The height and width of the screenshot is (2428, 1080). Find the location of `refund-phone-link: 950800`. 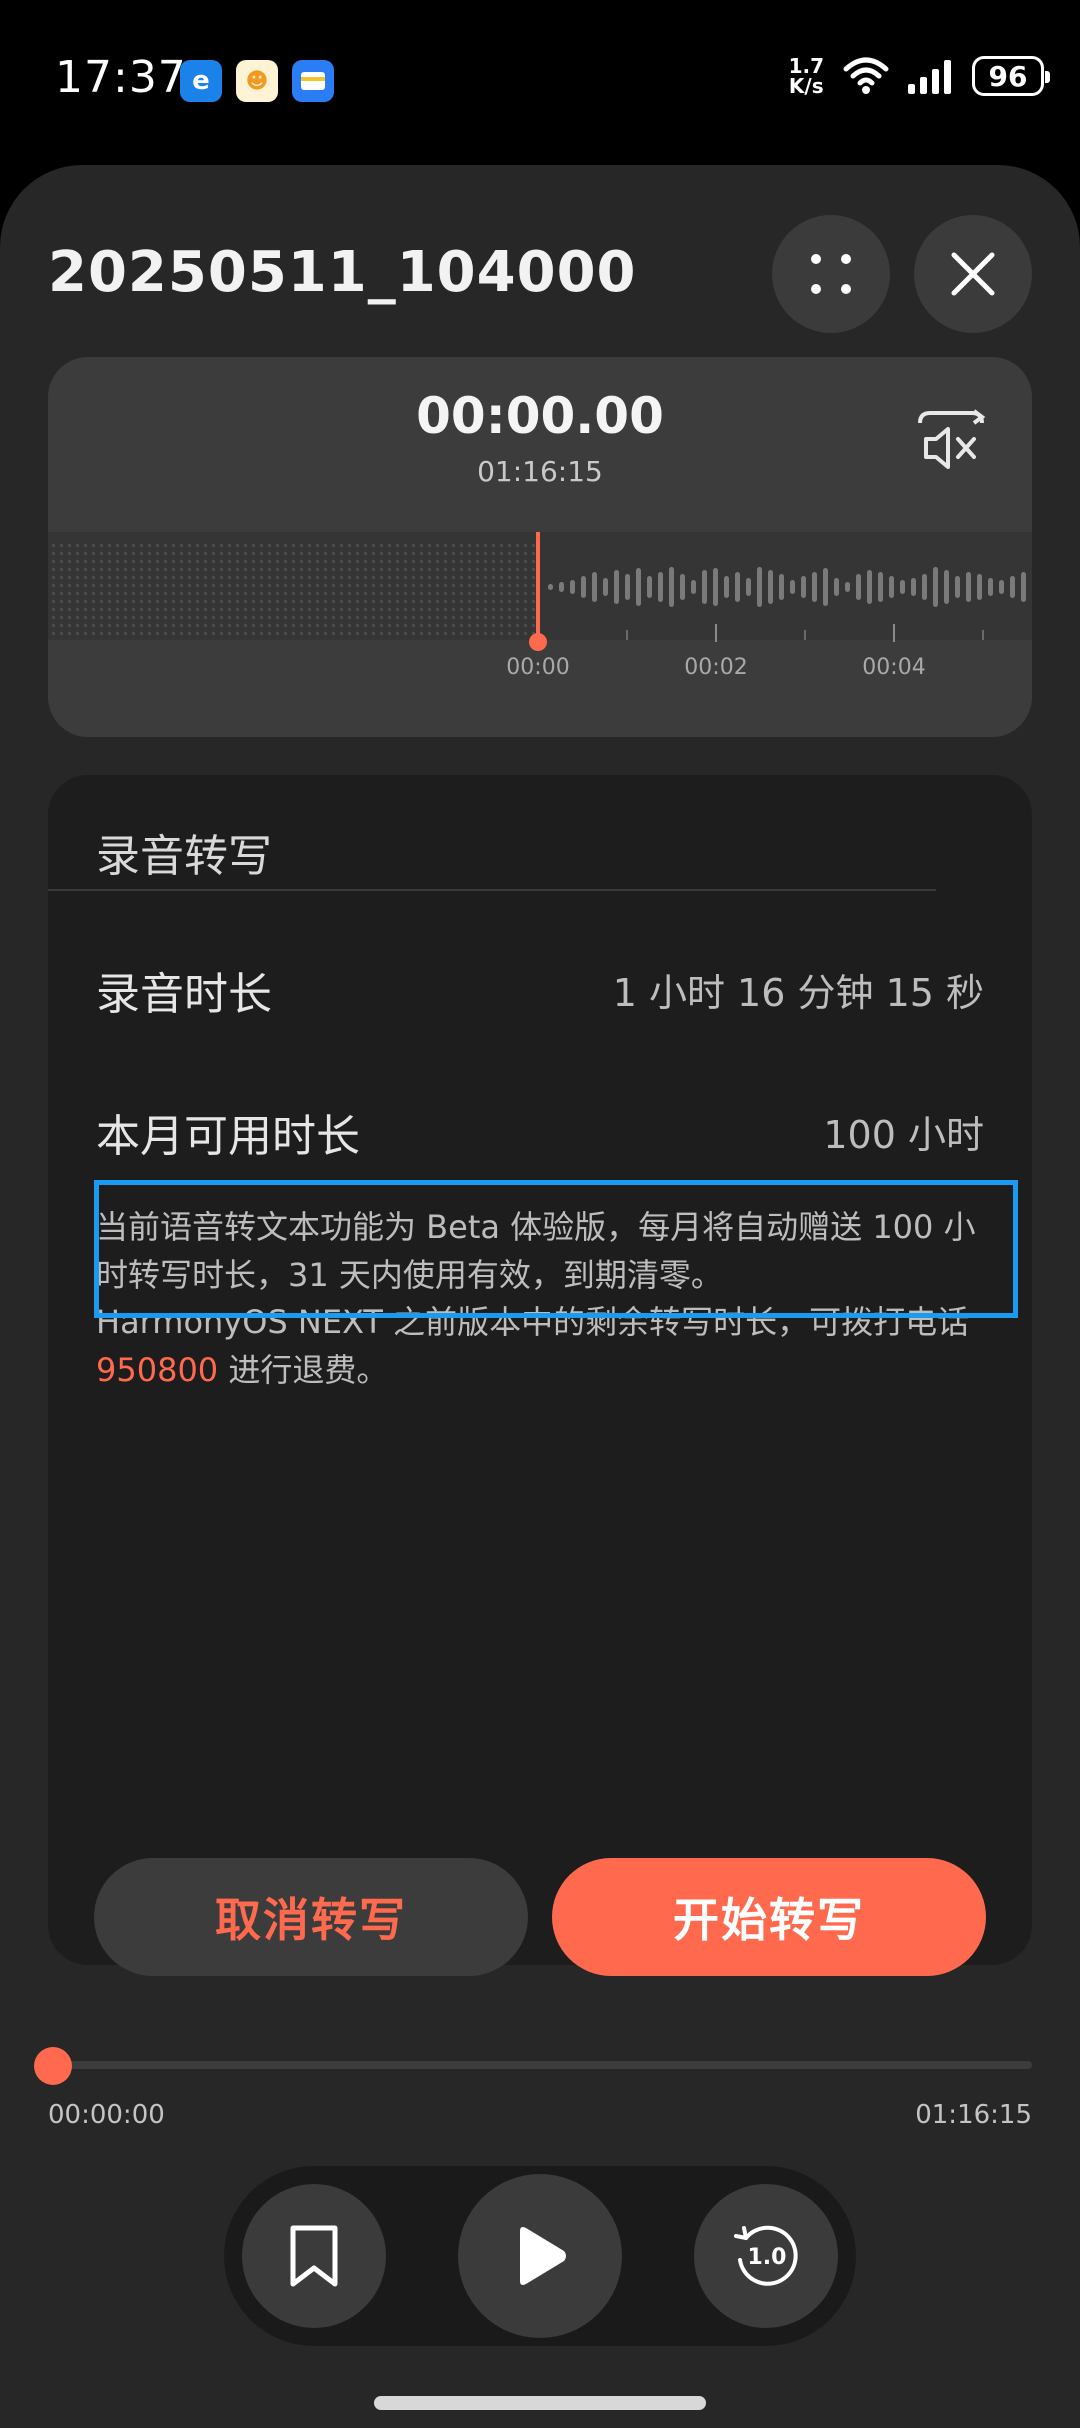

refund-phone-link: 950800 is located at coordinates (157, 1370).